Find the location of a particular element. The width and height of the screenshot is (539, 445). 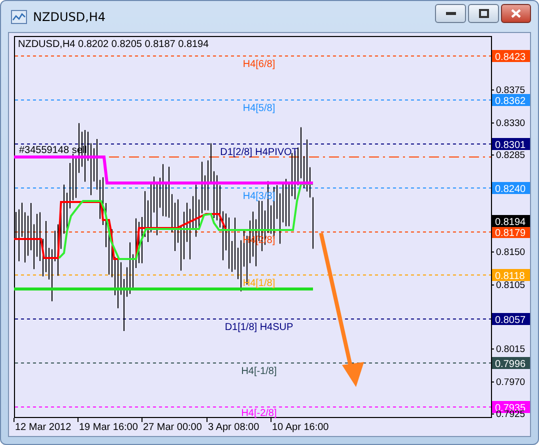

level-label: H4[6/8] is located at coordinates (259, 64).